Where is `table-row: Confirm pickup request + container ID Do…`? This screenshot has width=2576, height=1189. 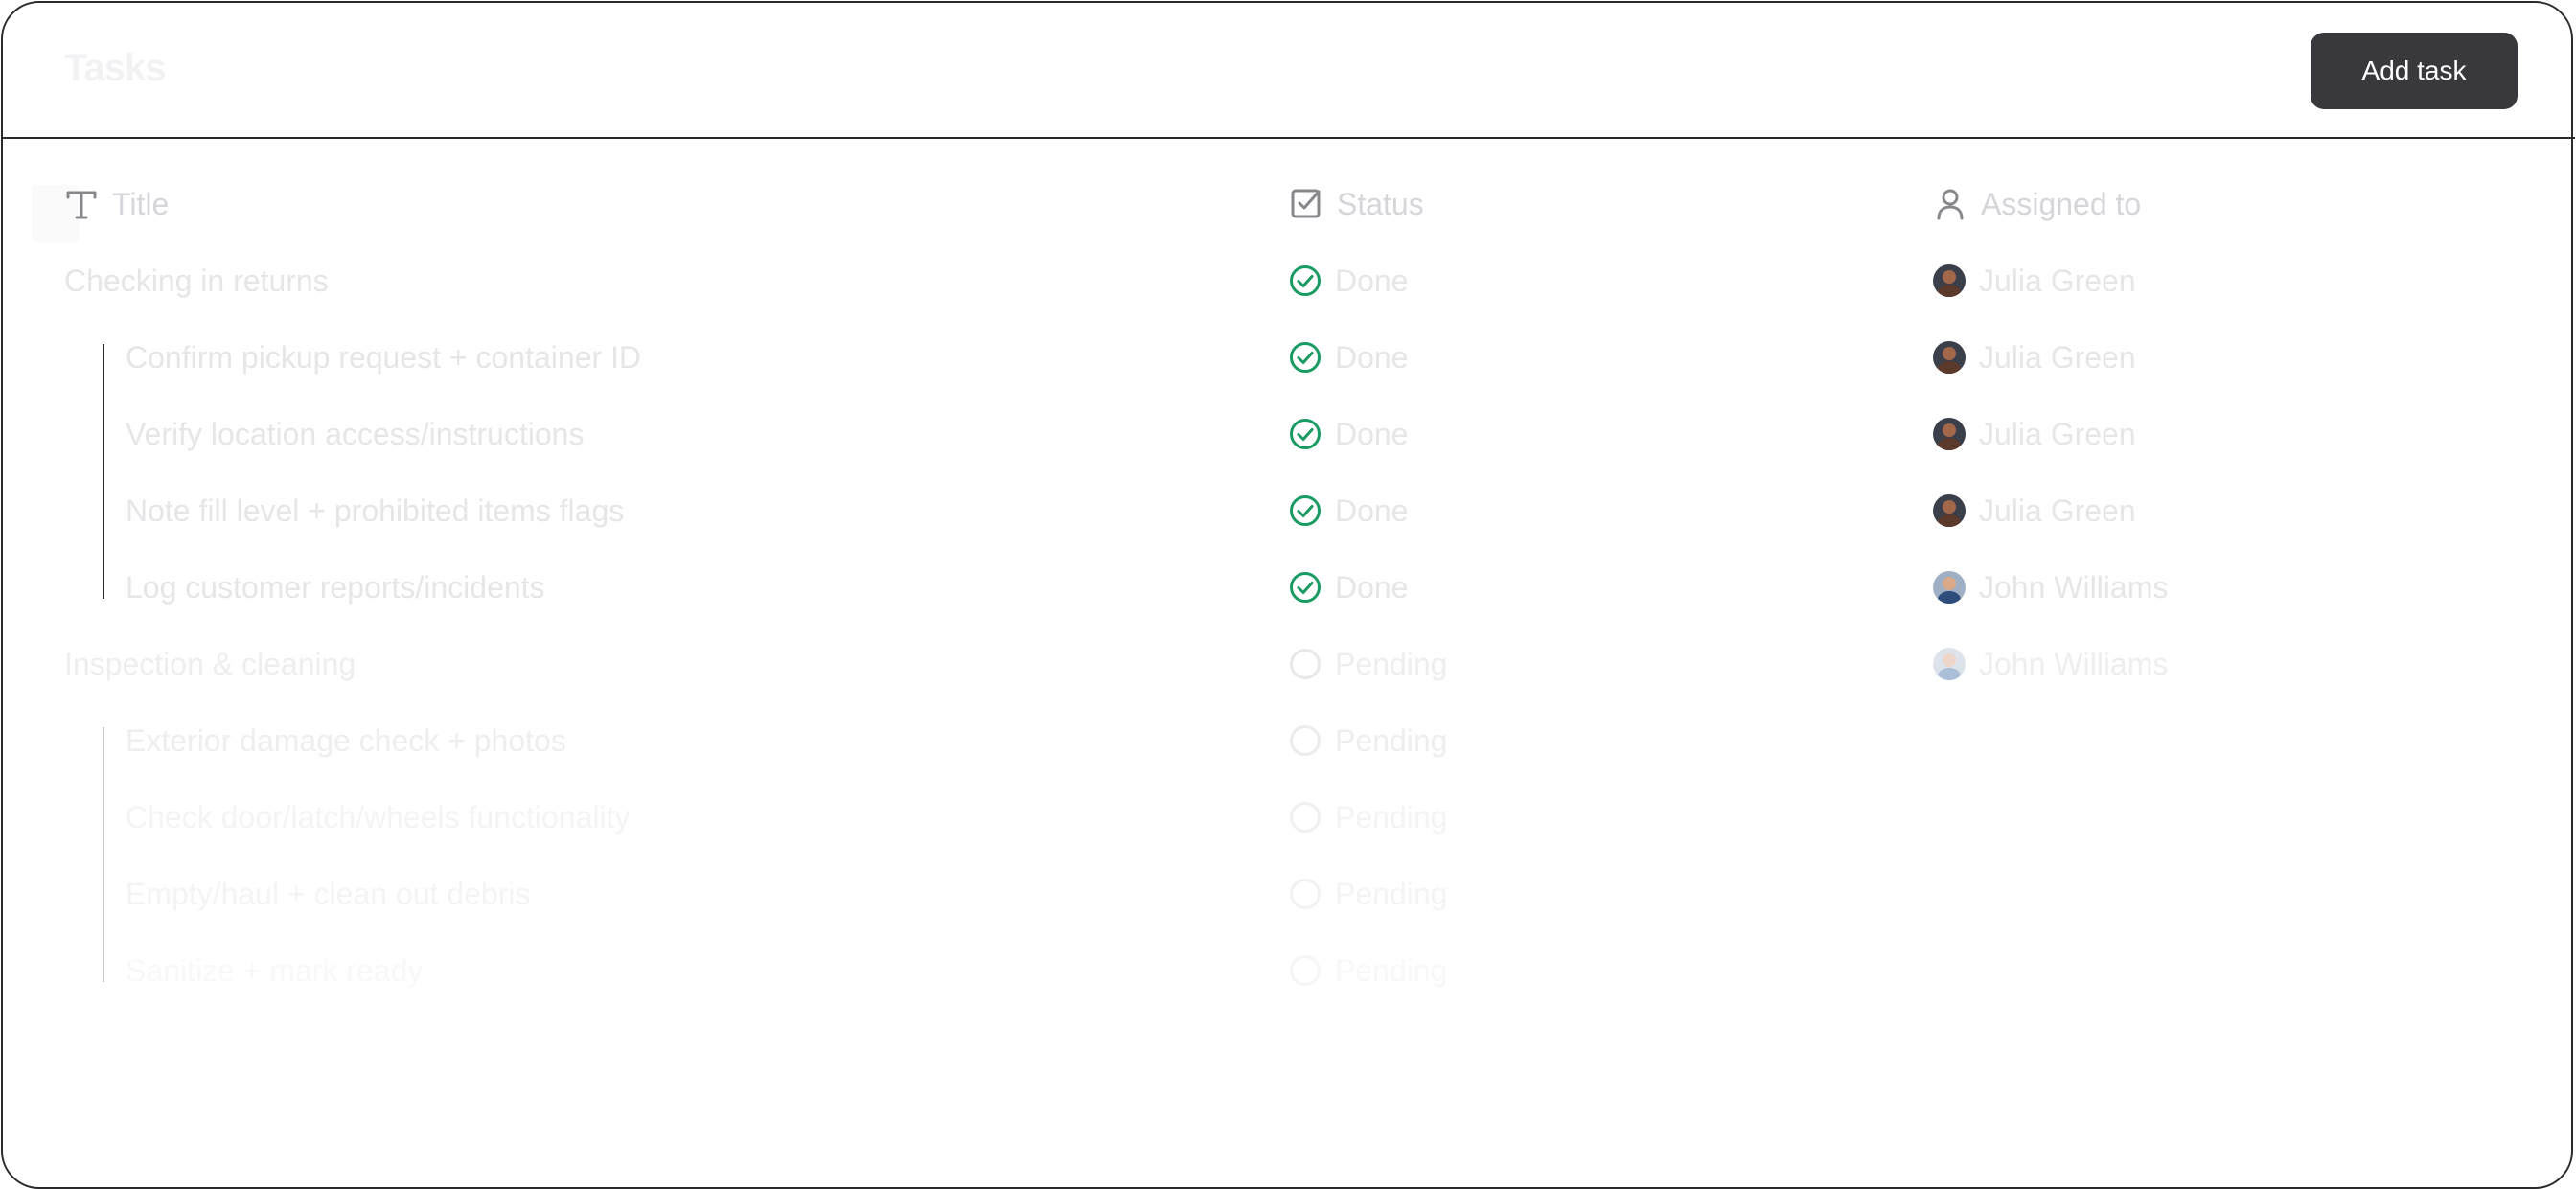
table-row: Confirm pickup request + container ID Do… is located at coordinates (1289, 357).